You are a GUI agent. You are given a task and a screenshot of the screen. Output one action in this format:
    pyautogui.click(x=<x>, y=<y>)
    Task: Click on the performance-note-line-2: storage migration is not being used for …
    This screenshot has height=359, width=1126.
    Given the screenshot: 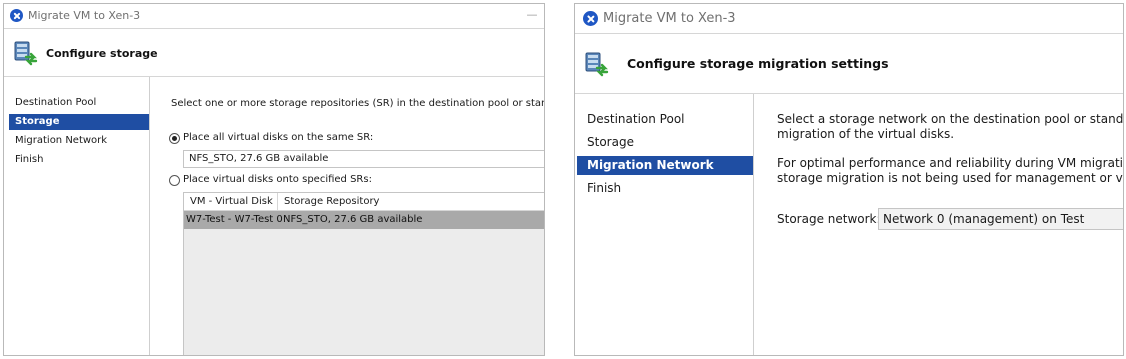 What is the action you would take?
    pyautogui.click(x=950, y=178)
    